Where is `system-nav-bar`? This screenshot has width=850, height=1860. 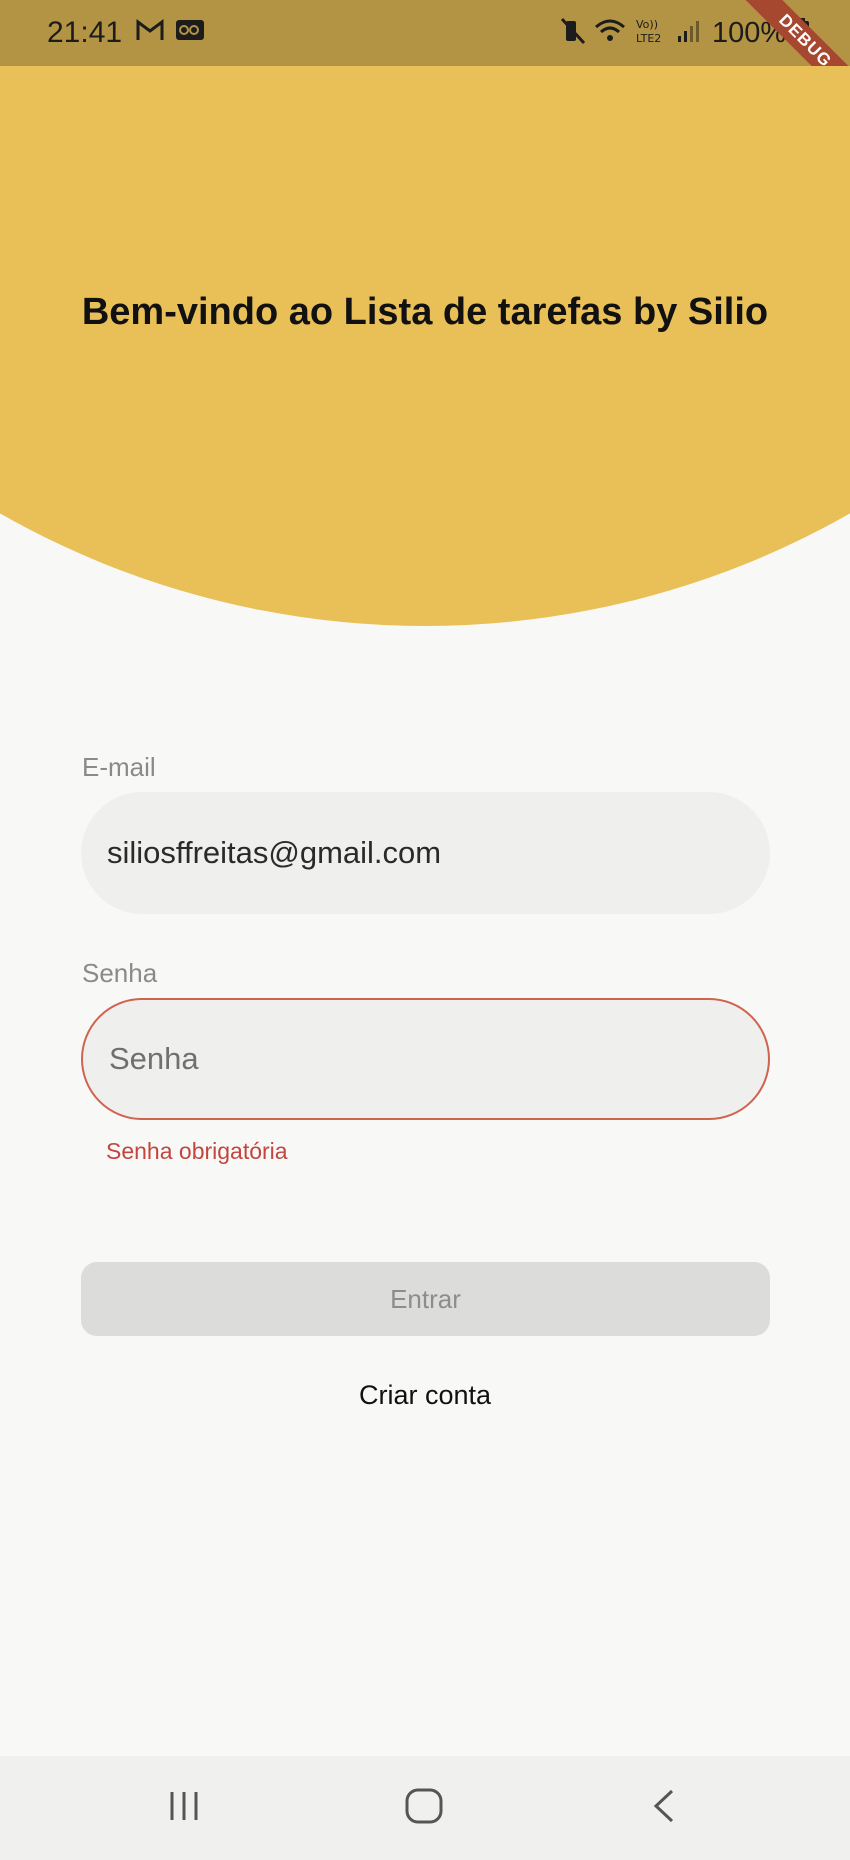
system-nav-bar is located at coordinates (425, 1808).